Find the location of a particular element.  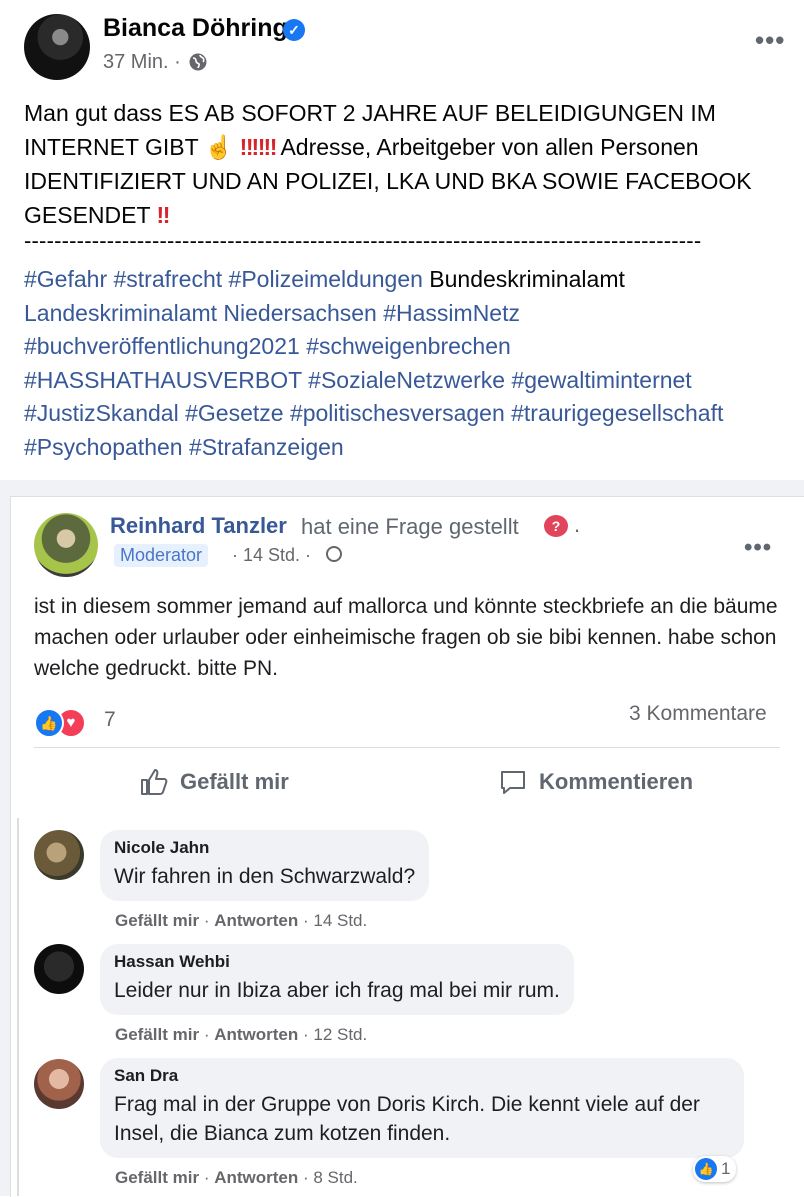

comment-time: 12 Std. is located at coordinates (340, 1034).